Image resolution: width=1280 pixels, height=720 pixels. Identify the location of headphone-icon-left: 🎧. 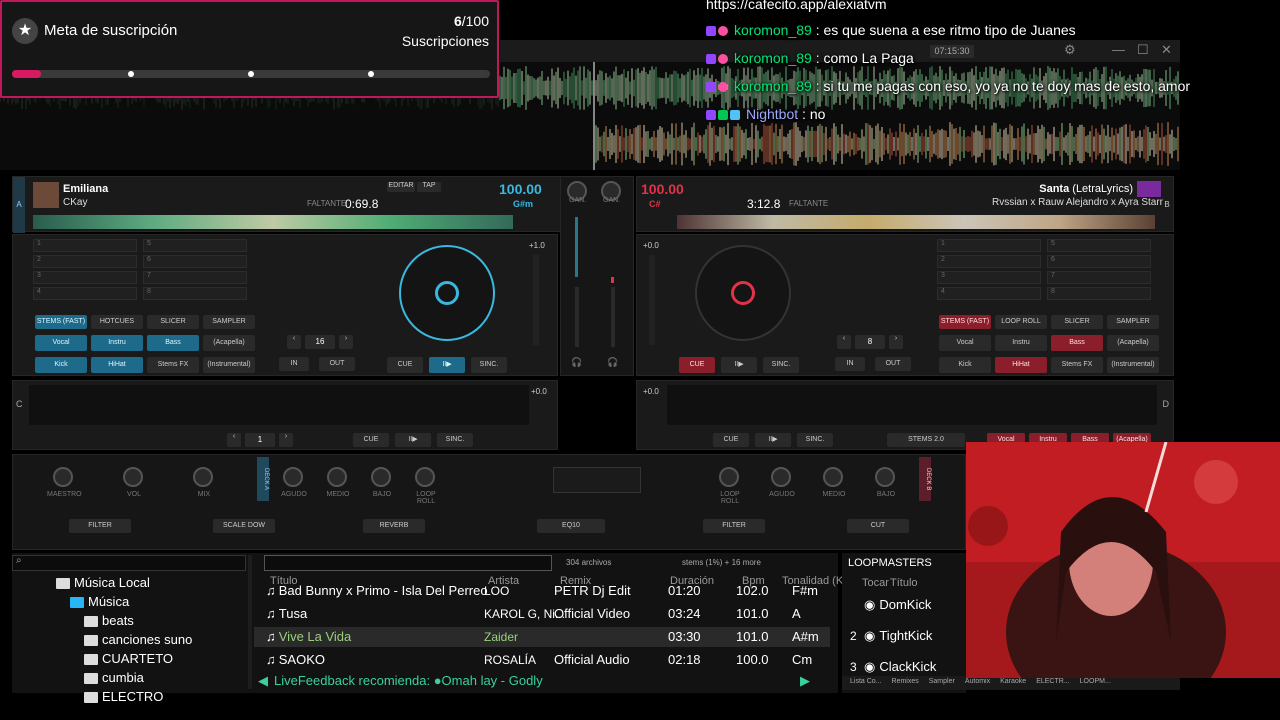
(576, 362).